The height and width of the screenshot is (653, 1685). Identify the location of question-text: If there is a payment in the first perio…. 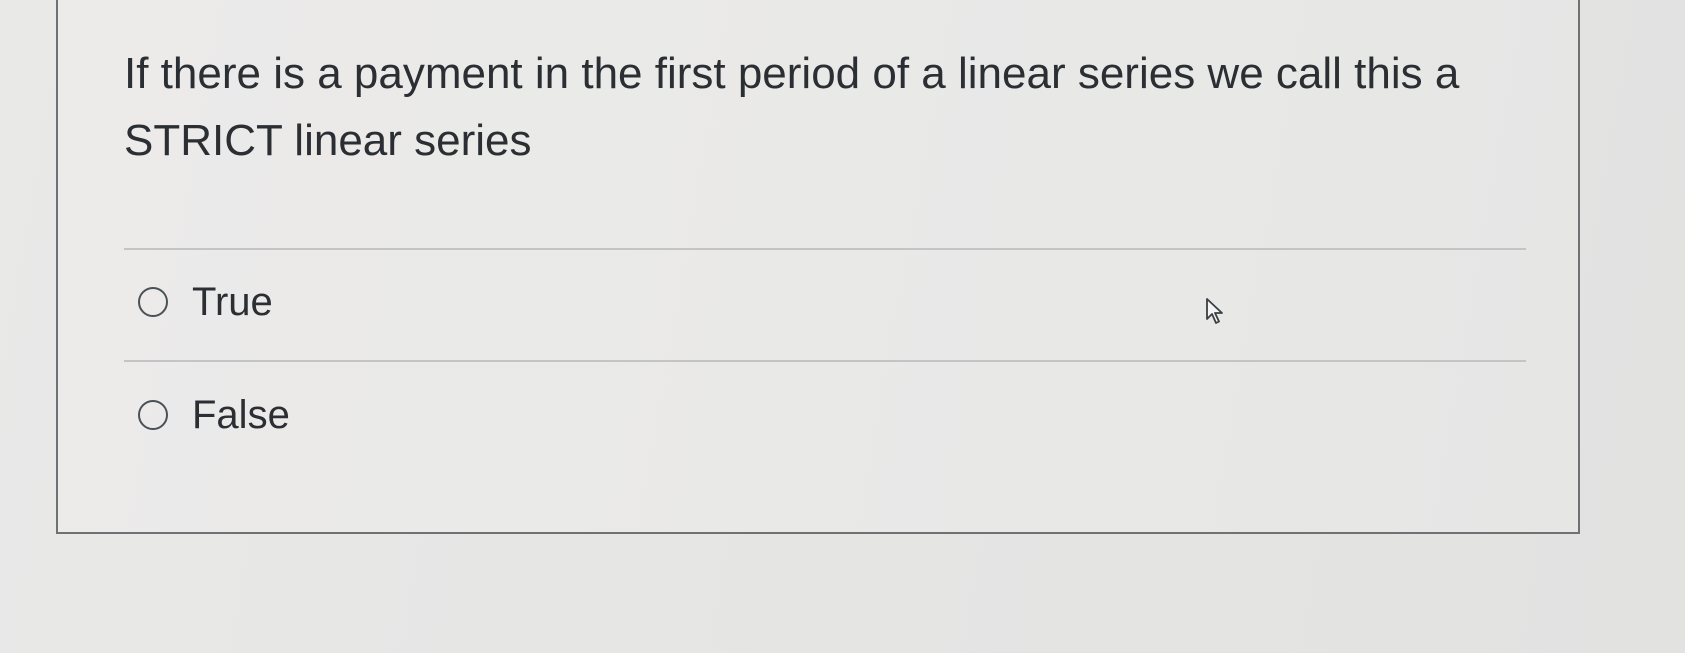
(792, 107).